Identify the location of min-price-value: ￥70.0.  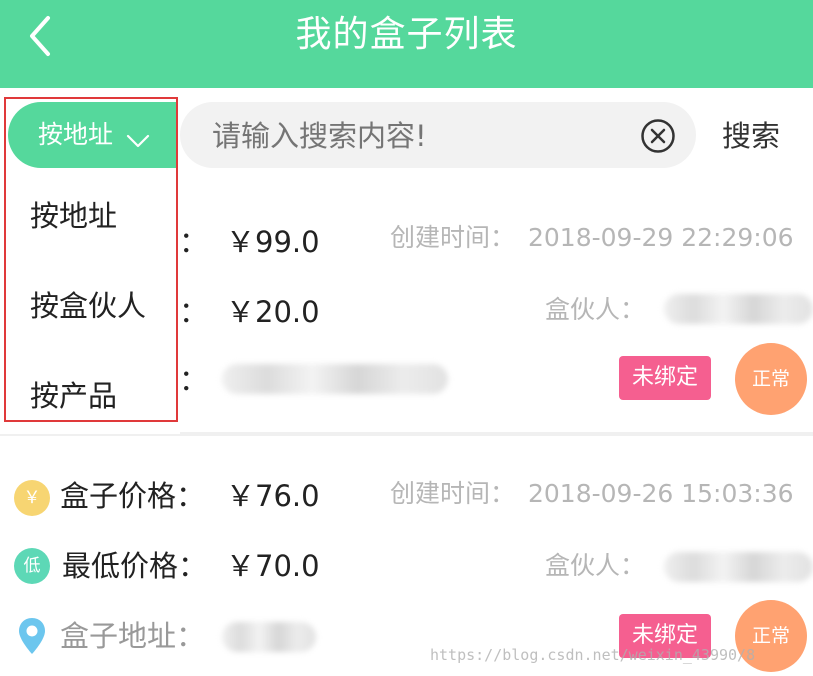
(273, 566).